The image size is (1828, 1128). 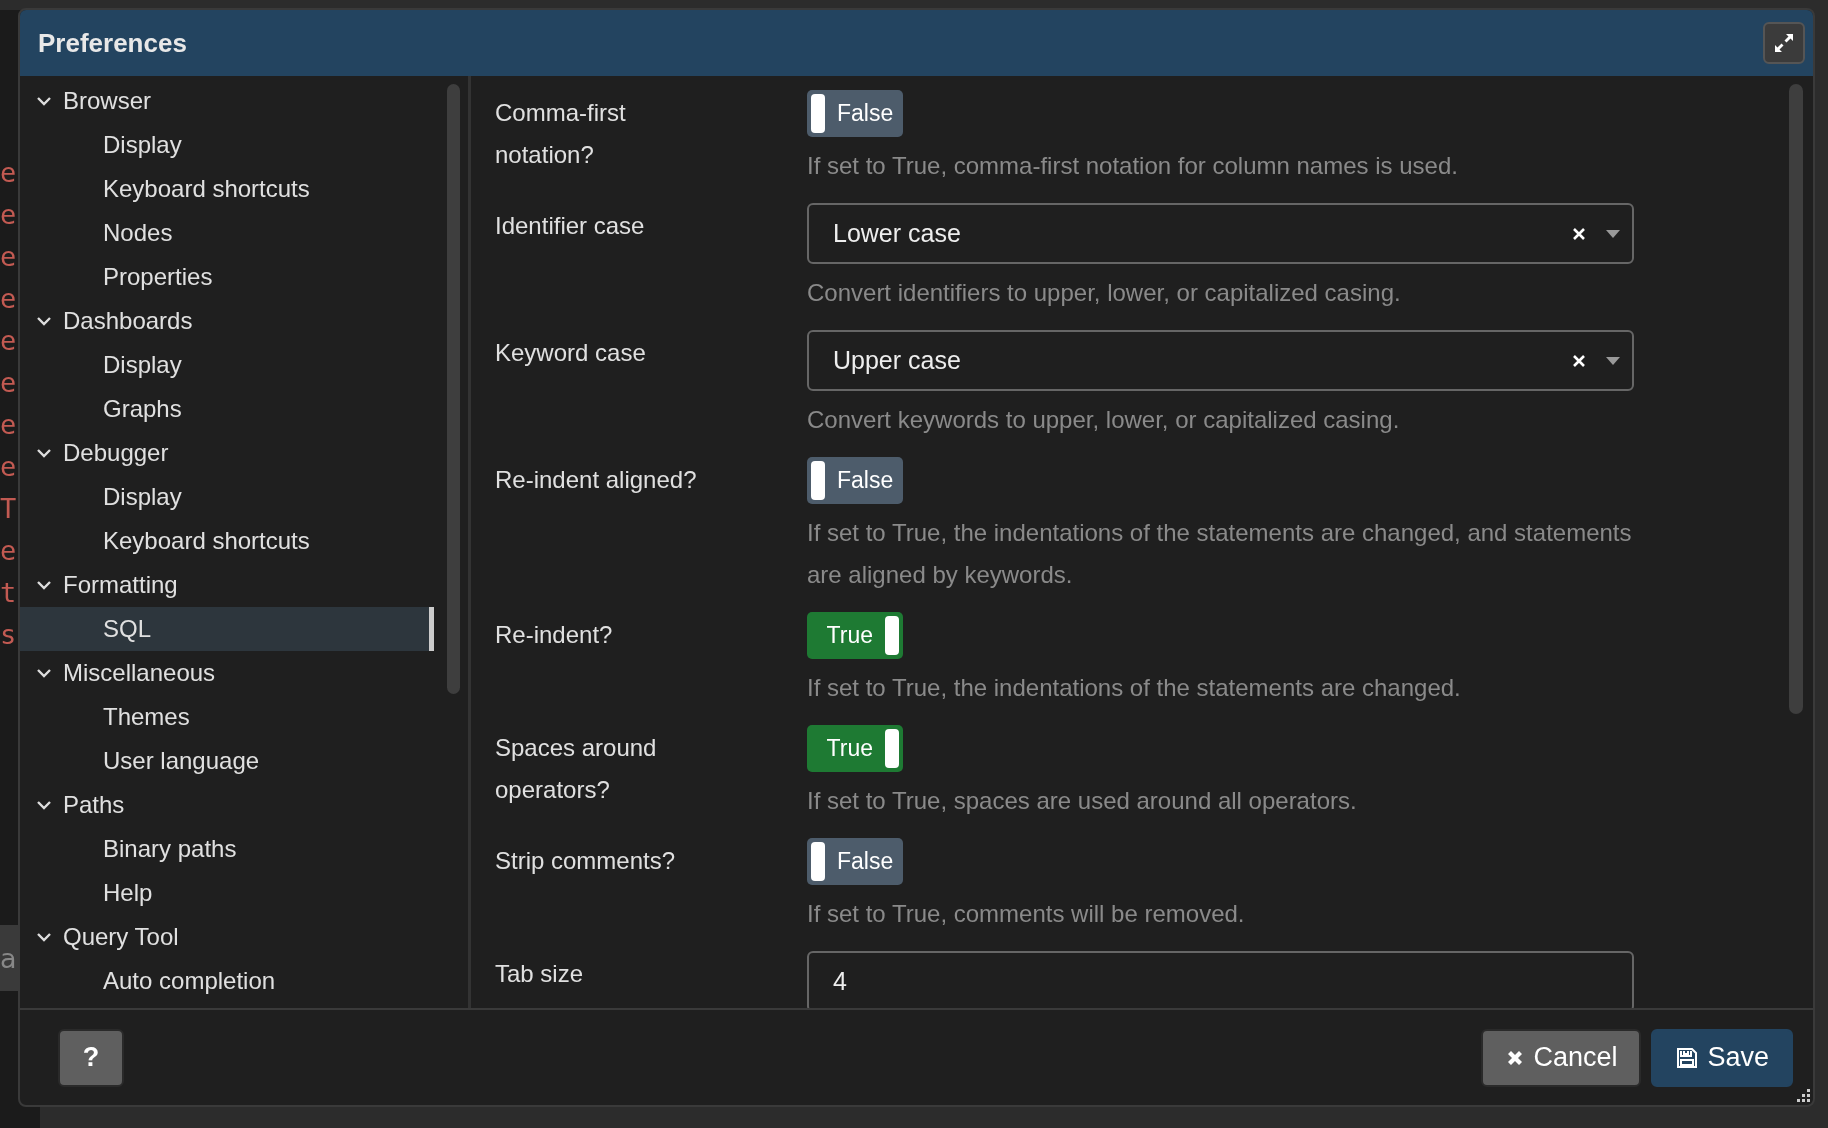 What do you see at coordinates (1082, 801) in the screenshot?
I see `help-text: If set to True, spaces are used around all operators.` at bounding box center [1082, 801].